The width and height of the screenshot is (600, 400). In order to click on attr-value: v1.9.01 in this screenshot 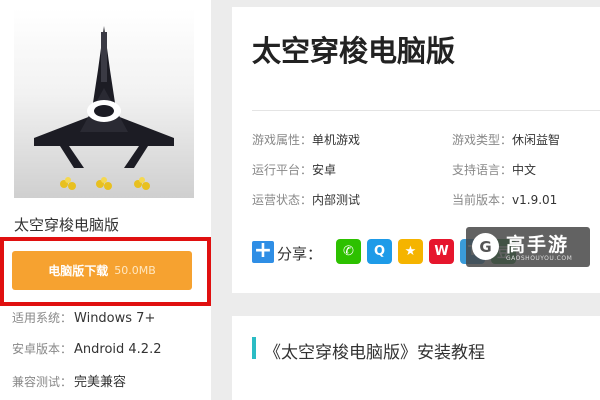, I will do `click(535, 200)`.